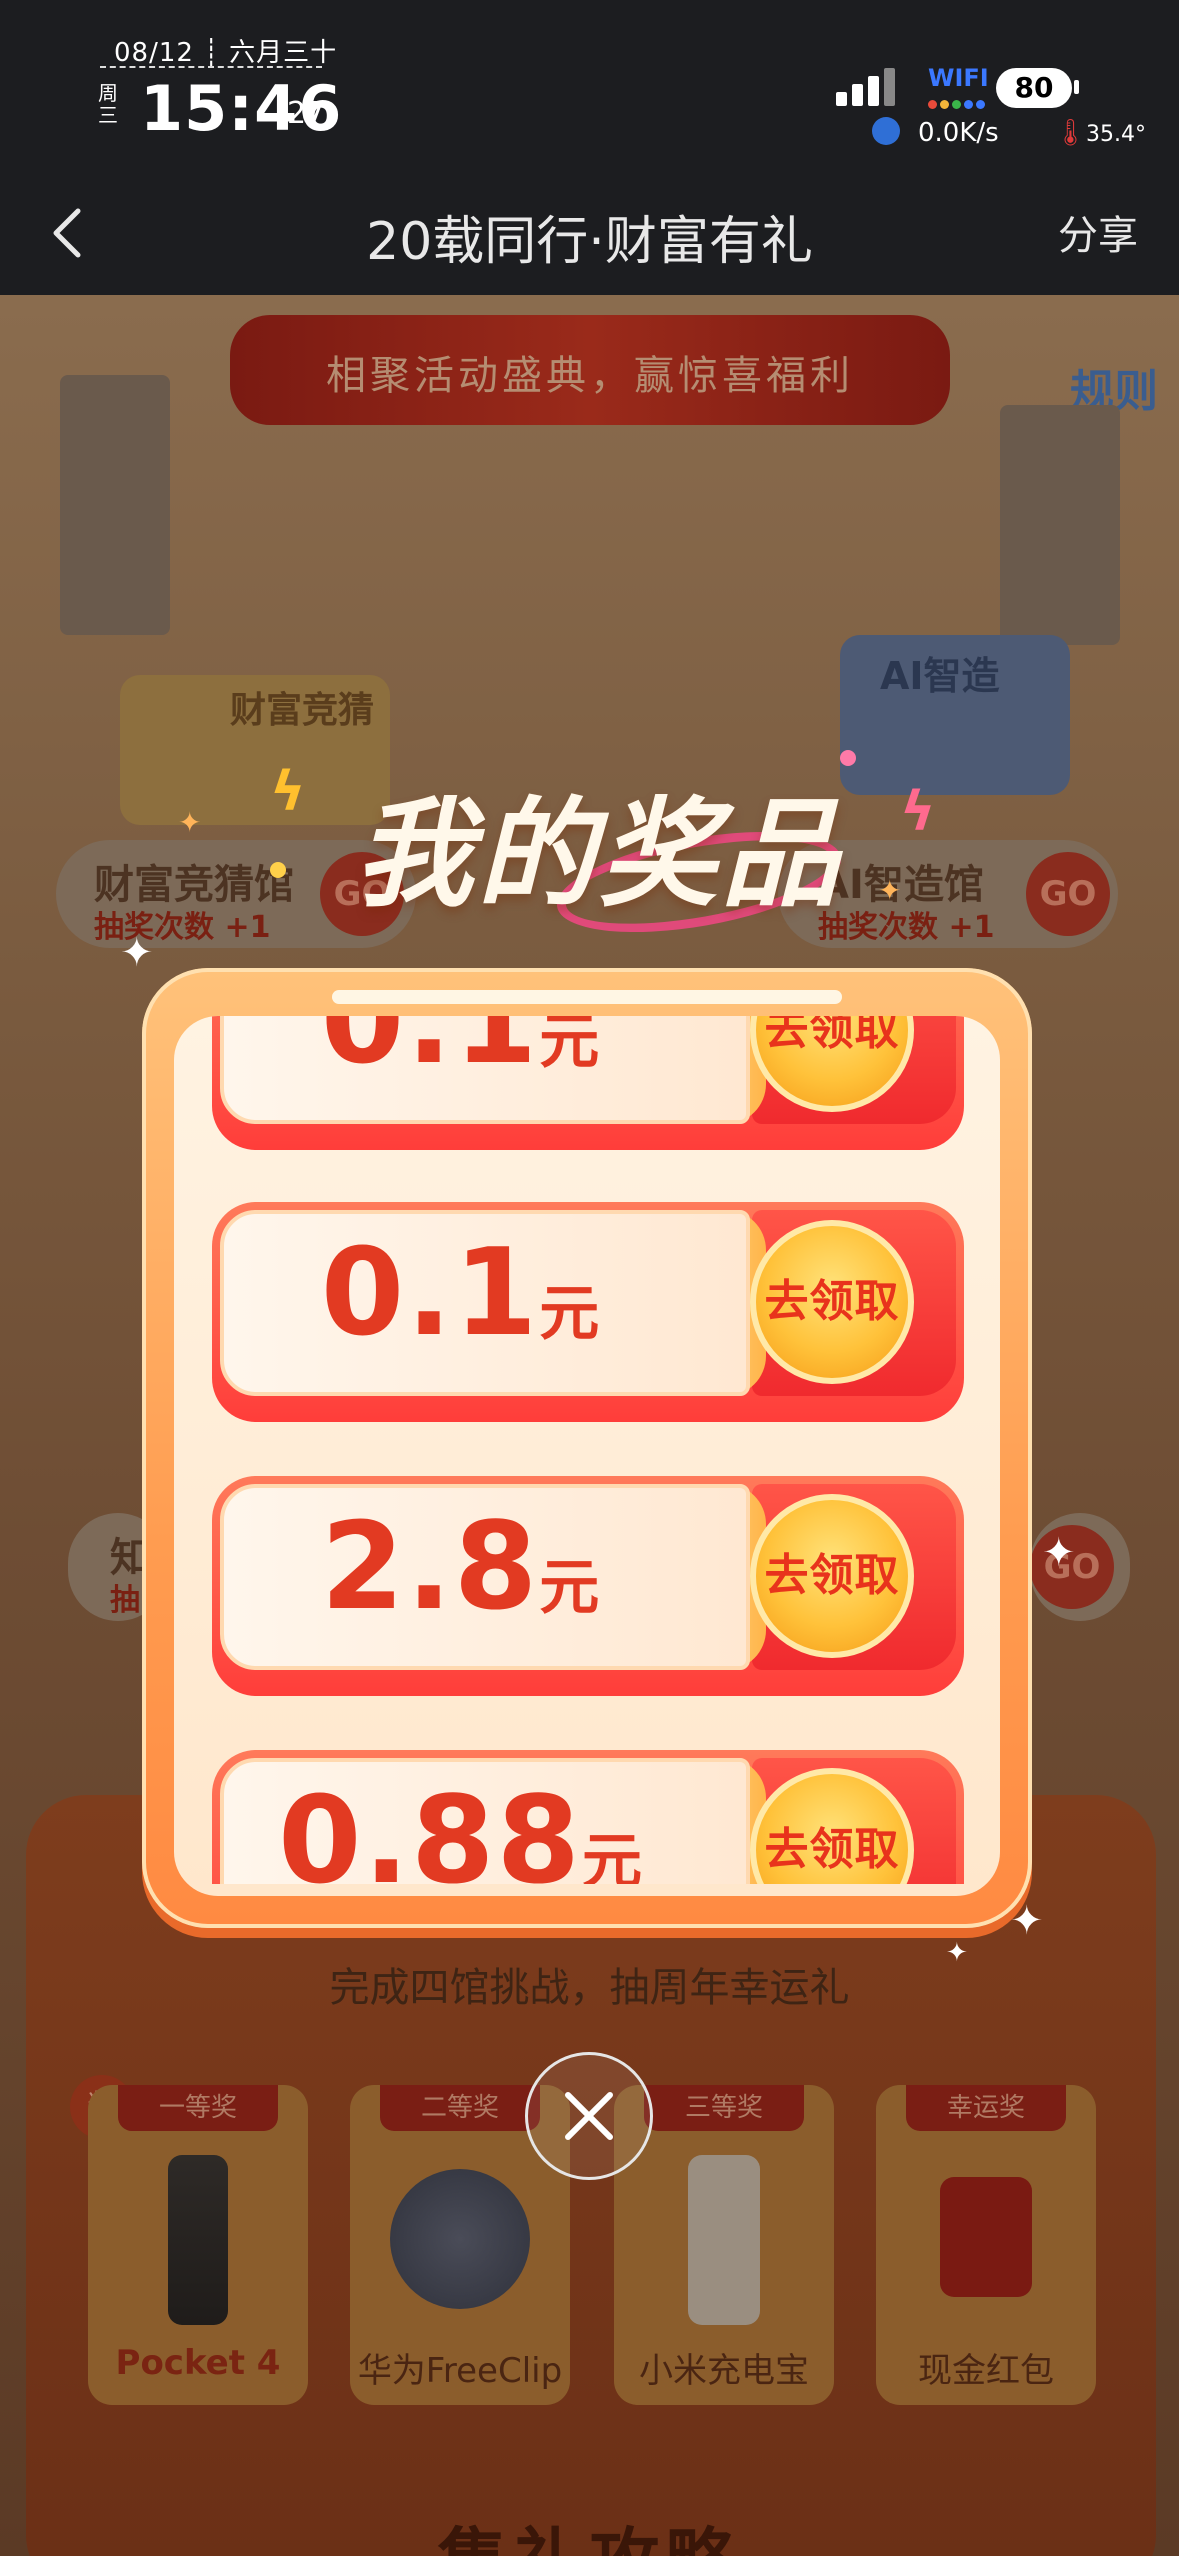 The image size is (1179, 2556). Describe the element at coordinates (1116, 134) in the screenshot. I see `temperature: 35.4°` at that location.